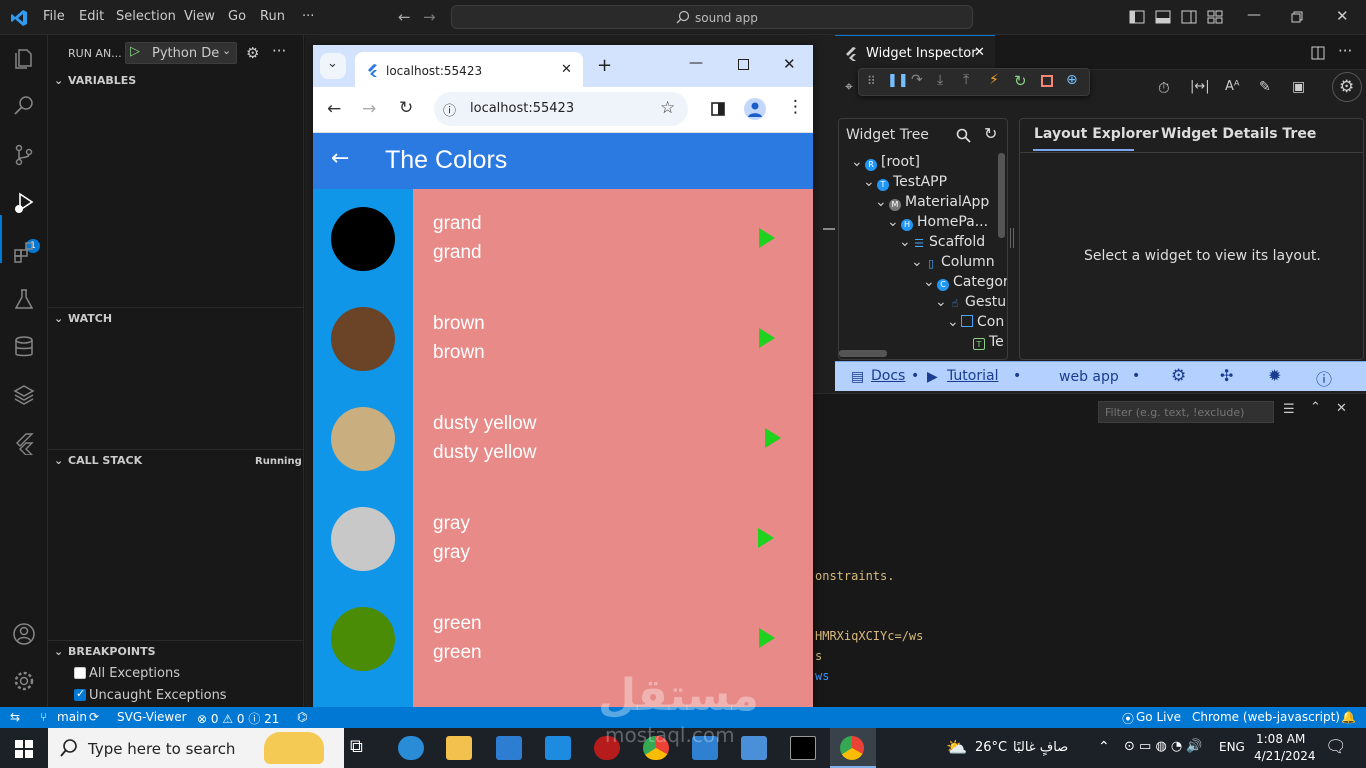  Describe the element at coordinates (604, 65) in the screenshot. I see `new-tab-icon: +` at that location.